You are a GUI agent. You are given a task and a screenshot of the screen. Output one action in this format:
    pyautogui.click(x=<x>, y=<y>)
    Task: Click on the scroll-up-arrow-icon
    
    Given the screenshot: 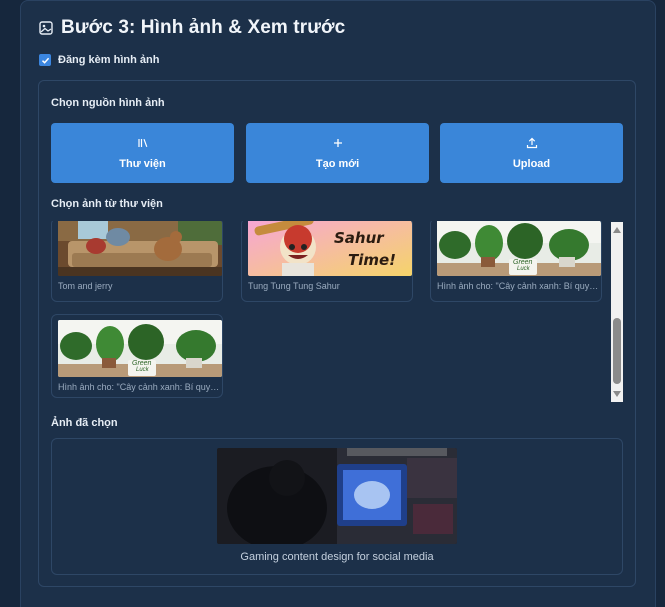 What is the action you would take?
    pyautogui.click(x=617, y=230)
    